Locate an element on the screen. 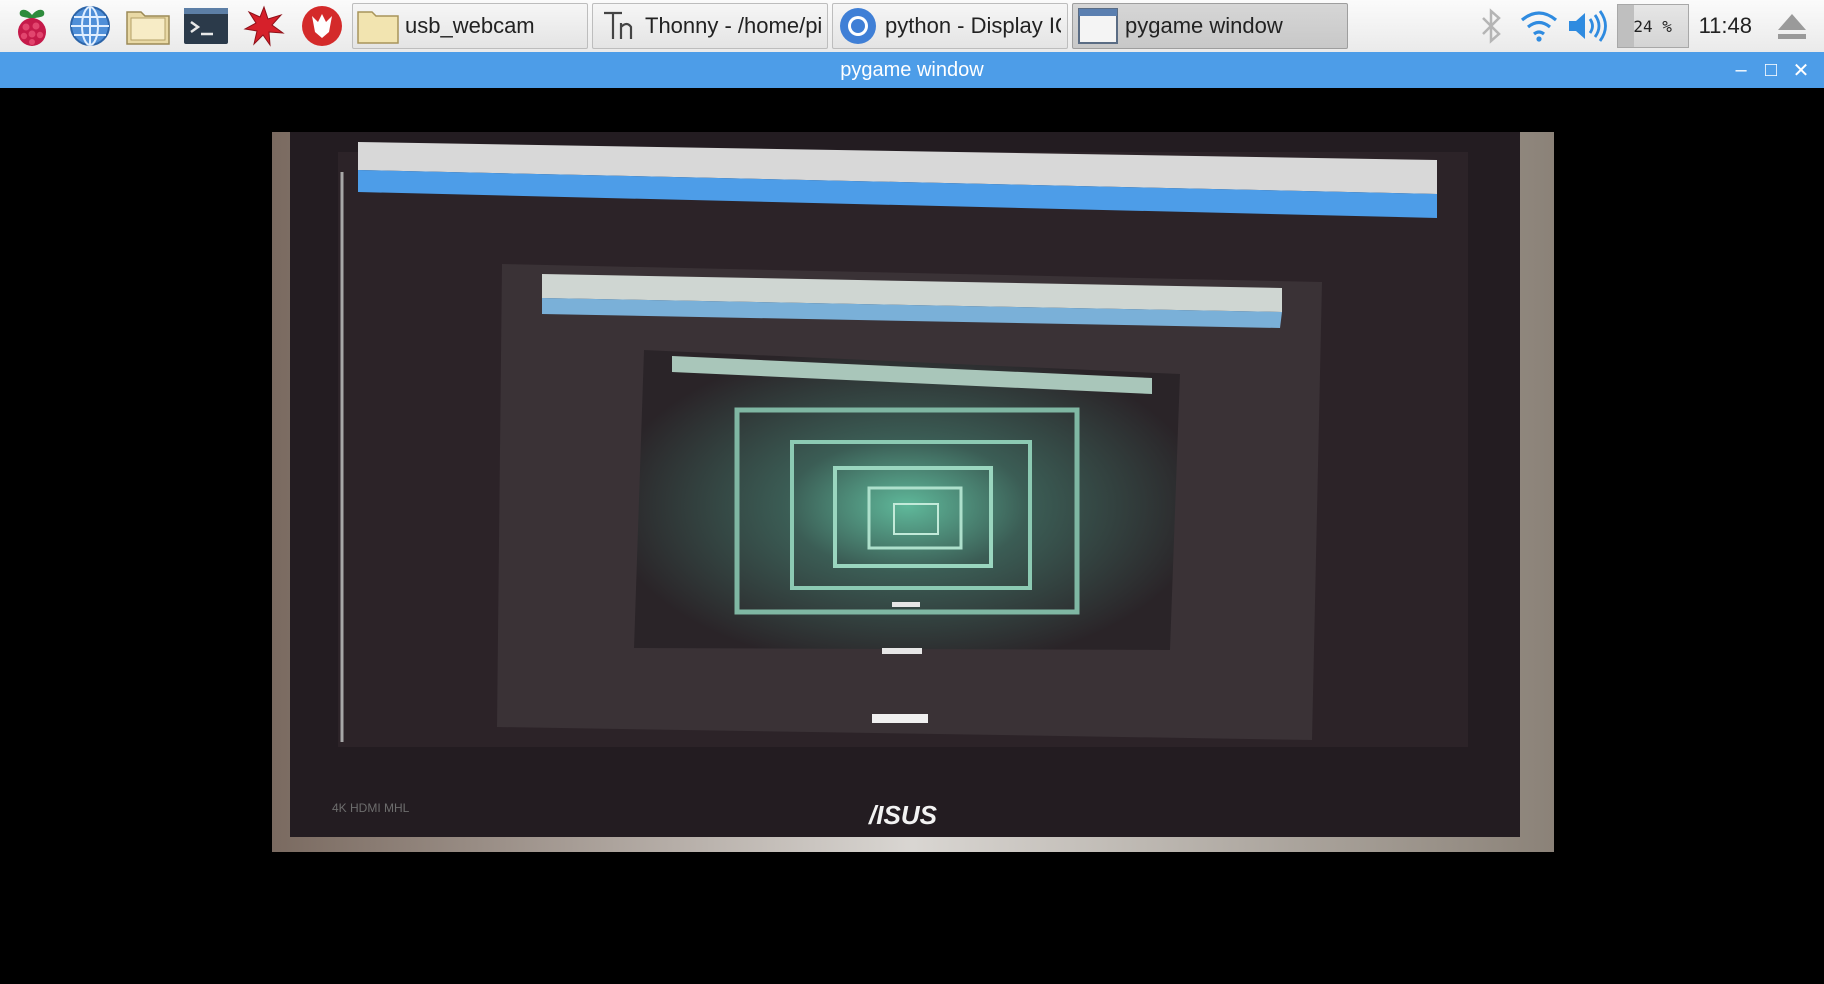 This screenshot has width=1824, height=984. window-icon is located at coordinates (1098, 26).